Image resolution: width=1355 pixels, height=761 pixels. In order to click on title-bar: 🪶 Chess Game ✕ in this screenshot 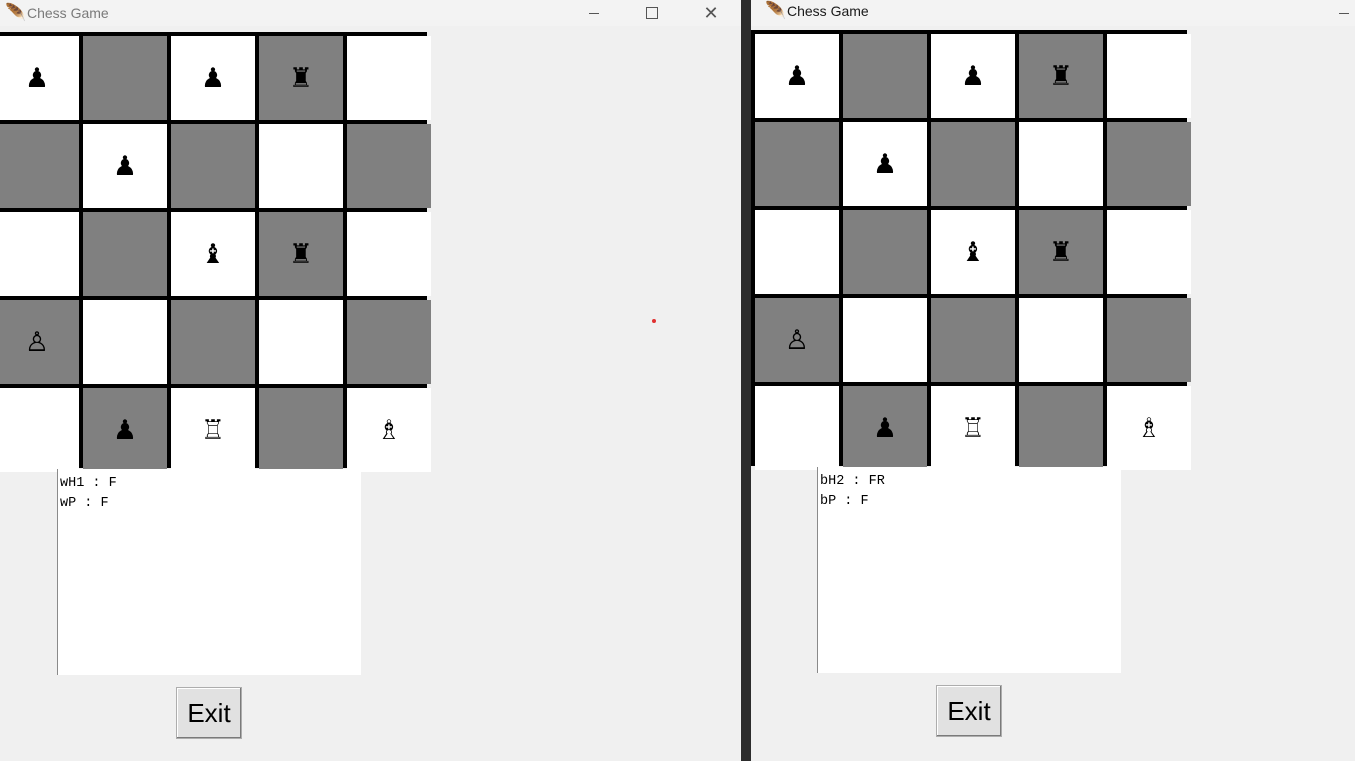, I will do `click(370, 13)`.